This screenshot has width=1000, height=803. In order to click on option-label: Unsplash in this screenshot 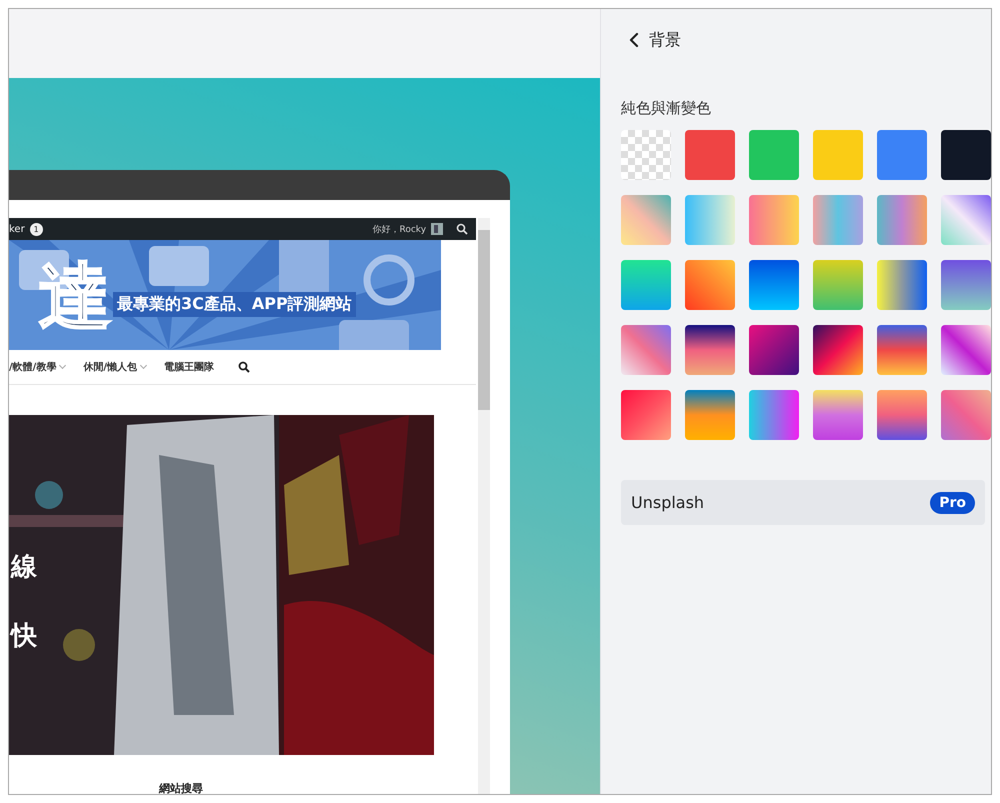, I will do `click(667, 502)`.